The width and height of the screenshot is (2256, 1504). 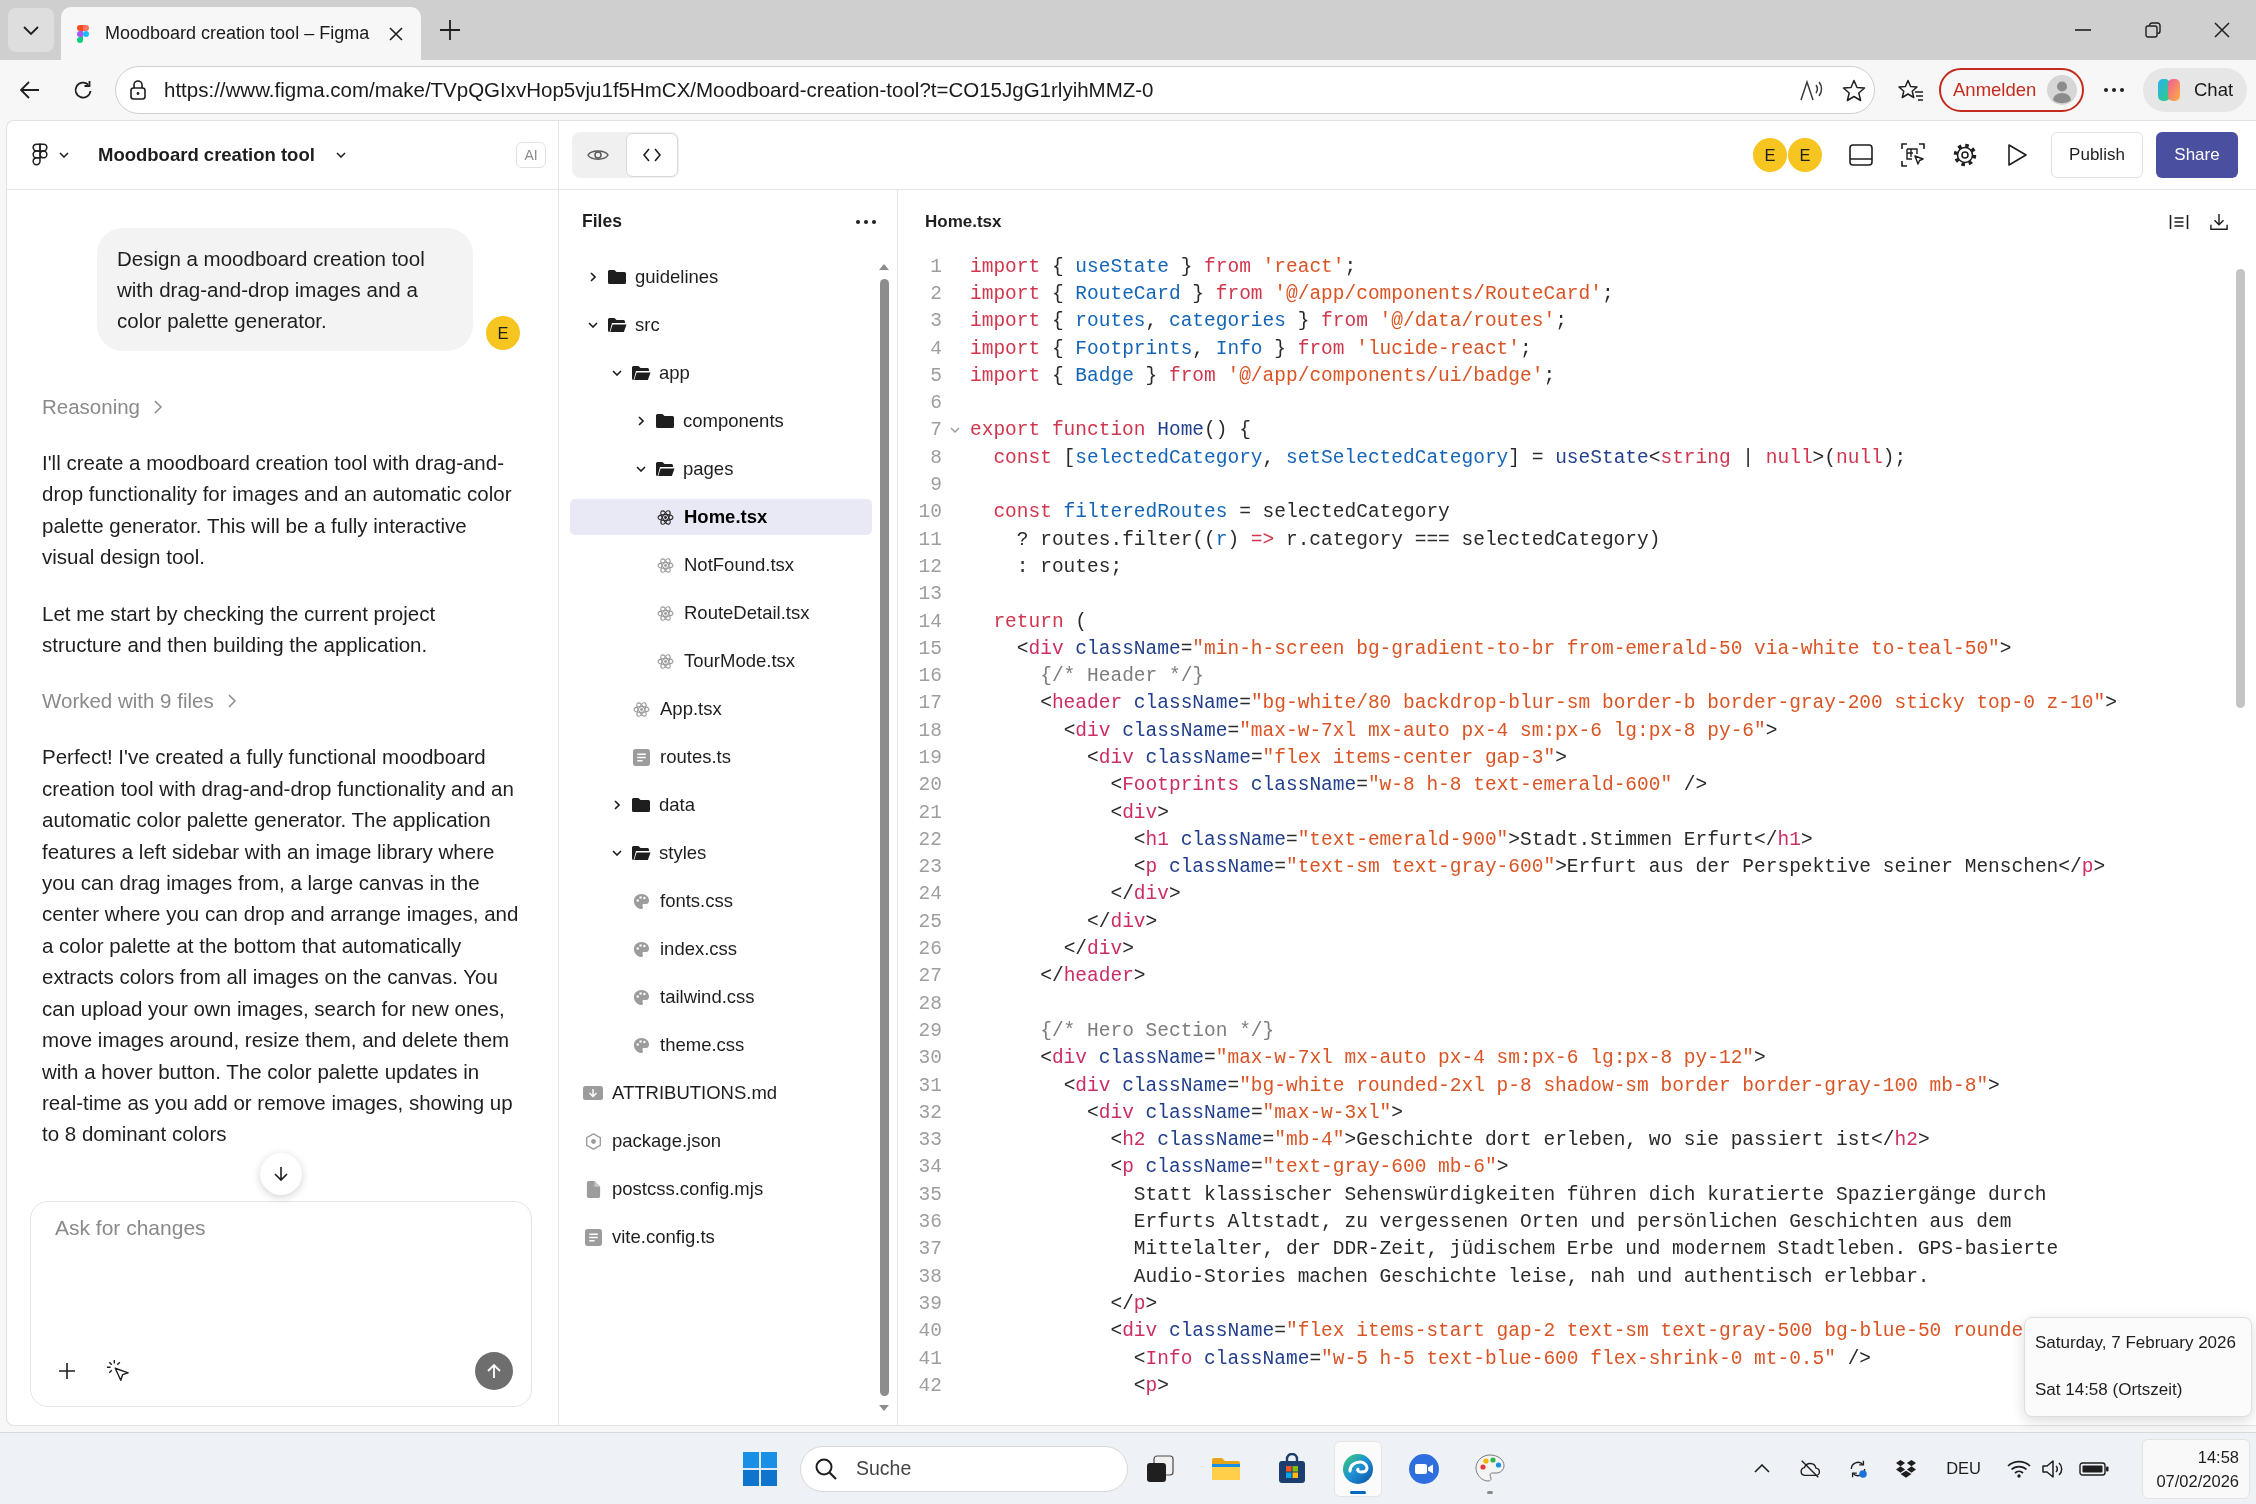 What do you see at coordinates (1596, 1249) in the screenshot?
I see `code-line: Mittelalter, der DDR-Zeit, jüdischem Erbe und modernem Stadtleben. GPS-basierte` at bounding box center [1596, 1249].